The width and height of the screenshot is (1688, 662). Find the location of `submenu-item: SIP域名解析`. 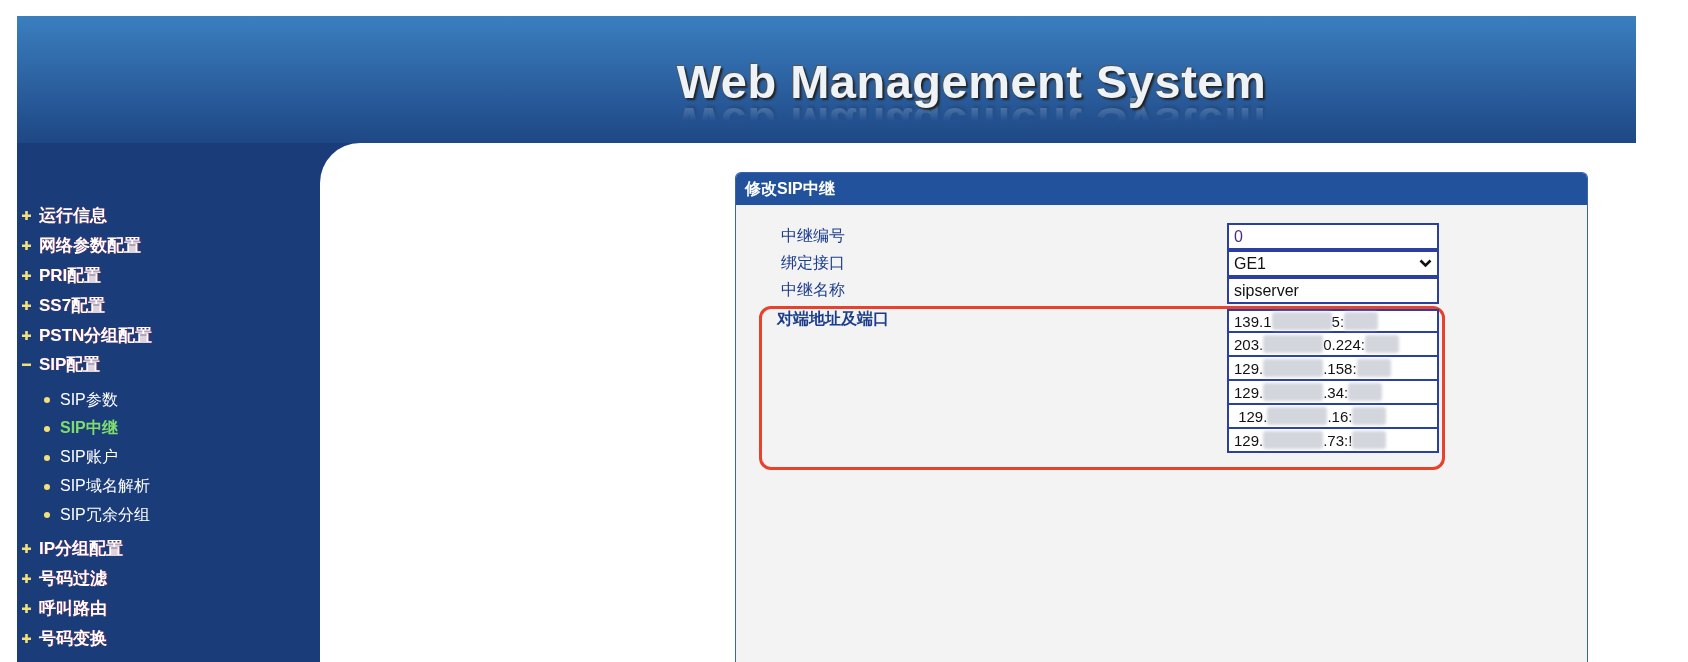

submenu-item: SIP域名解析 is located at coordinates (168, 486).